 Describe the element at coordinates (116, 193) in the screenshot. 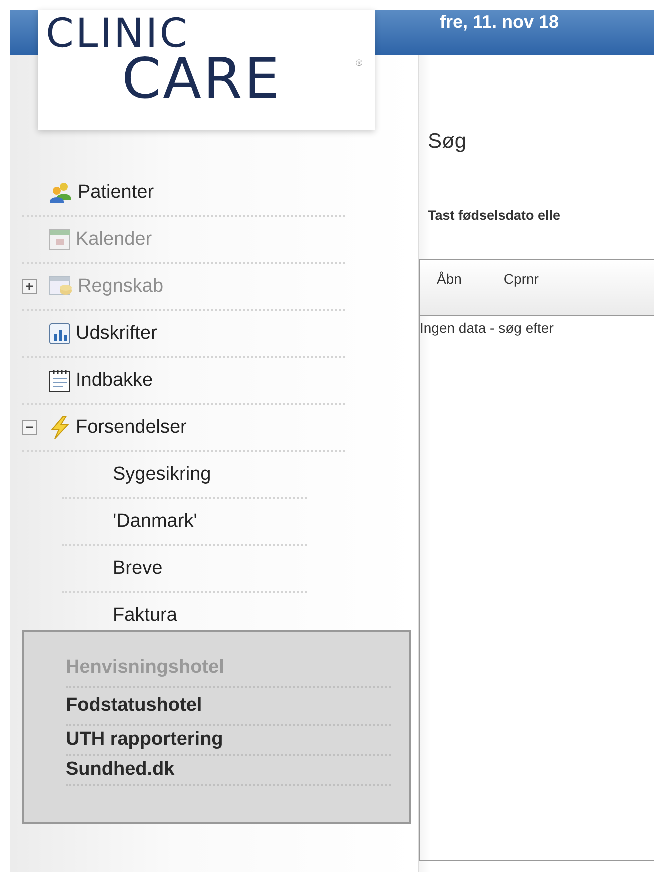

I see `nav-item: Patienter` at that location.